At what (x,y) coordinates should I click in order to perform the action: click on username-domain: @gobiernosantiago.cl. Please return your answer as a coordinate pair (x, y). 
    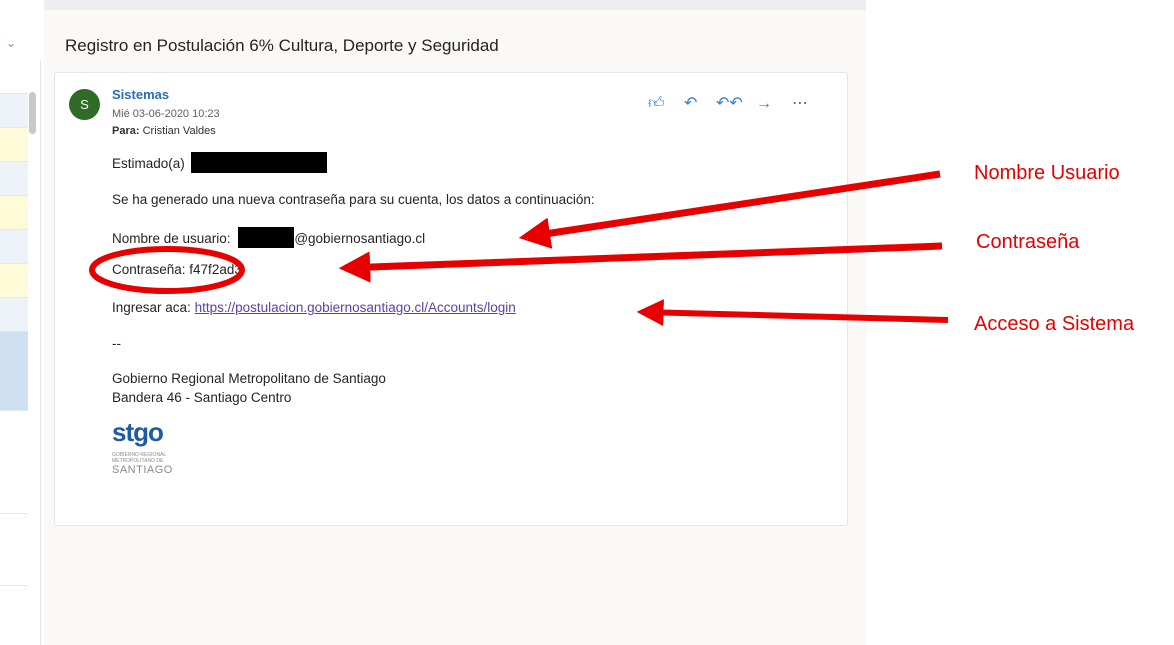
    Looking at the image, I should click on (360, 238).